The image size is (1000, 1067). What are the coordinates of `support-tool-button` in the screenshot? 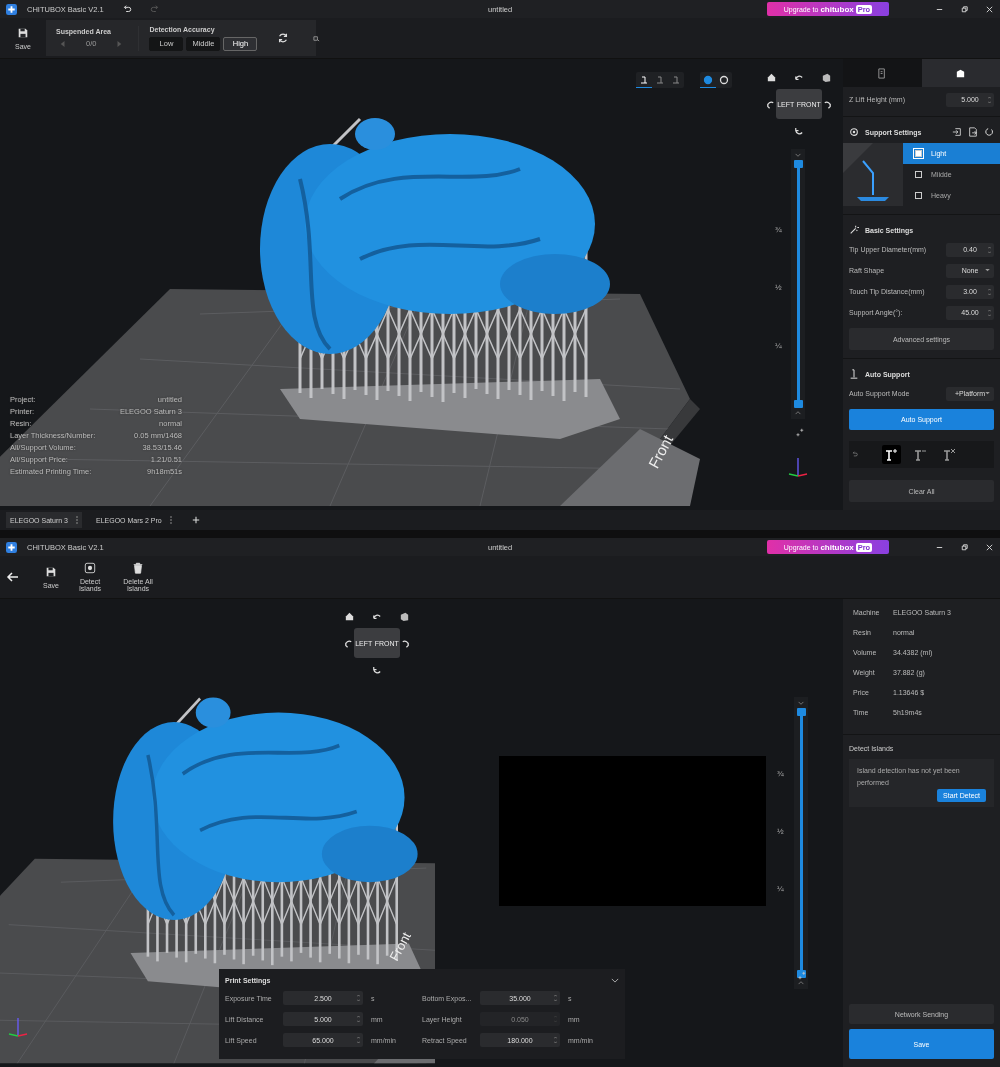 It's located at (891, 454).